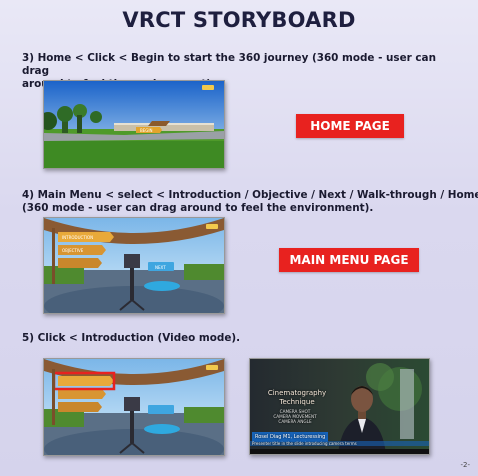 This screenshot has width=478, height=476. Describe the element at coordinates (465, 465) in the screenshot. I see `page-number: -2-` at that location.